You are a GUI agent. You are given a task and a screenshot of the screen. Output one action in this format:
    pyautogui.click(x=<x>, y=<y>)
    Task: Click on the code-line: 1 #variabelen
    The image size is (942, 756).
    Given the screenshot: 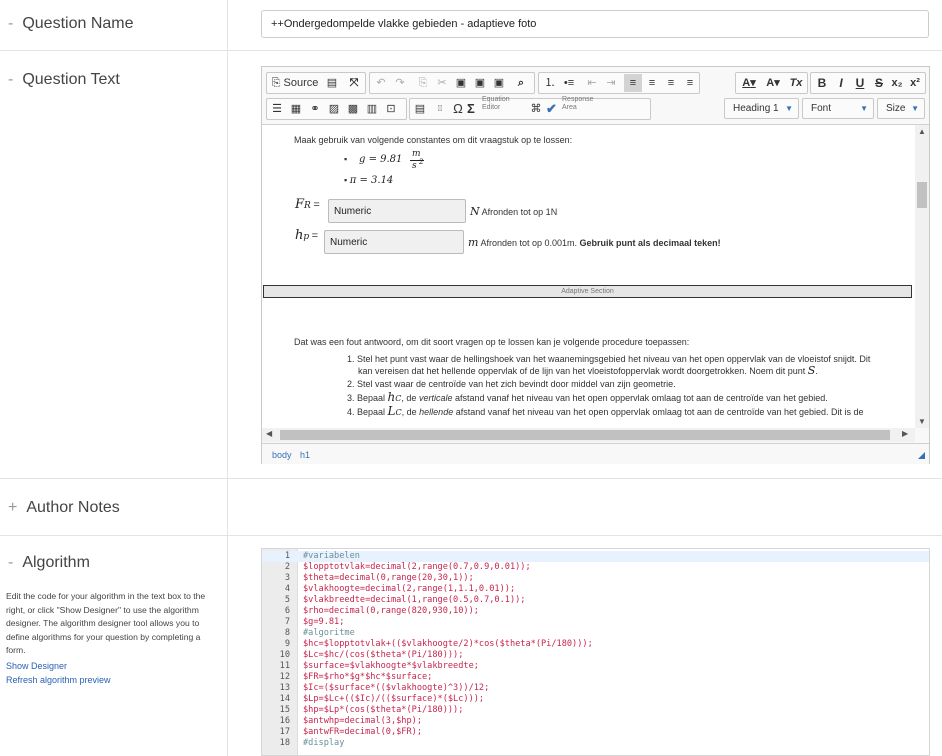 What is the action you would take?
    pyautogui.click(x=595, y=556)
    